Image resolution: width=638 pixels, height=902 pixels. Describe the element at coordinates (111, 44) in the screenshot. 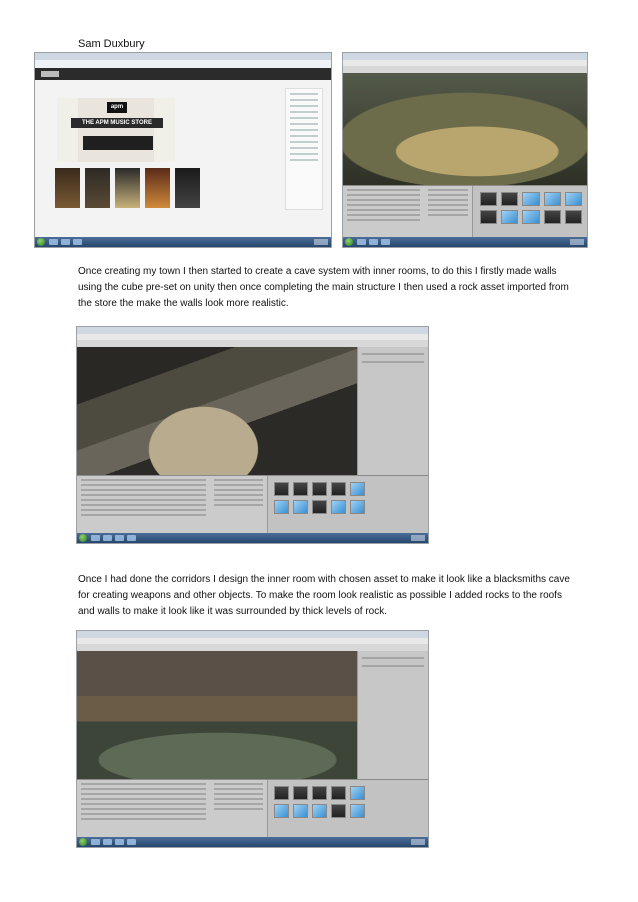

I see `author-name: Sam Duxbury` at that location.